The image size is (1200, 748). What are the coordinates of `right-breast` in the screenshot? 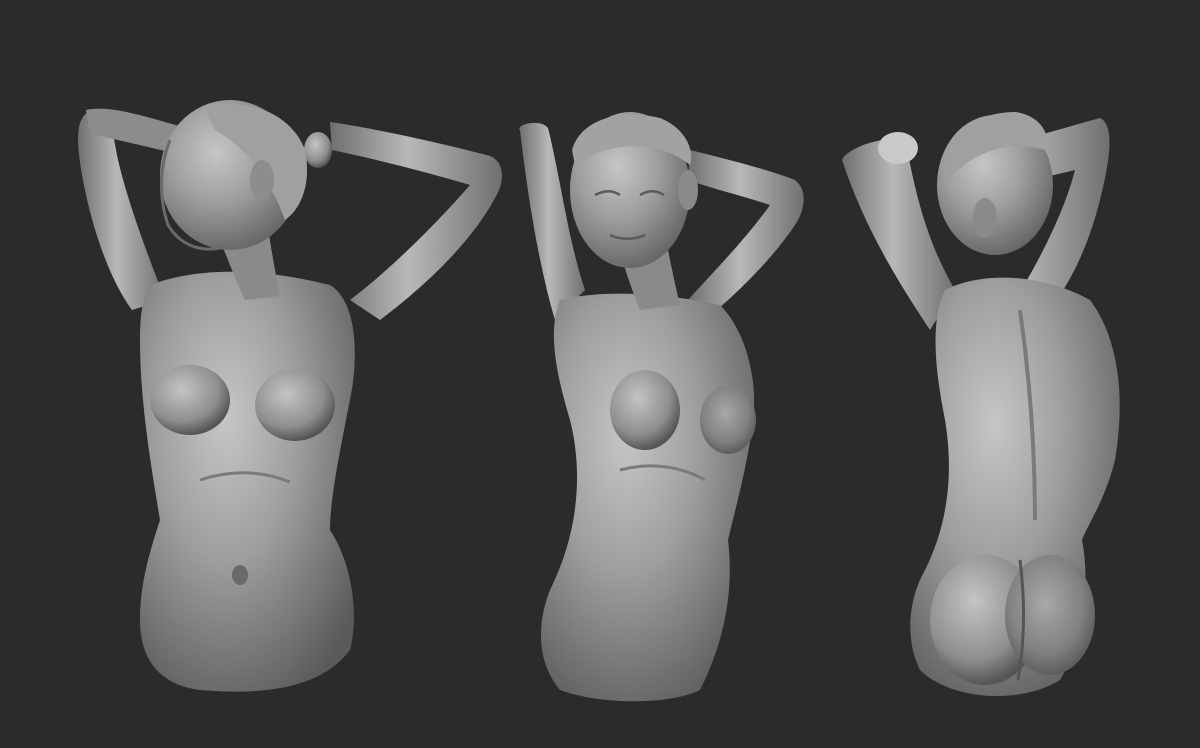 It's located at (295, 405).